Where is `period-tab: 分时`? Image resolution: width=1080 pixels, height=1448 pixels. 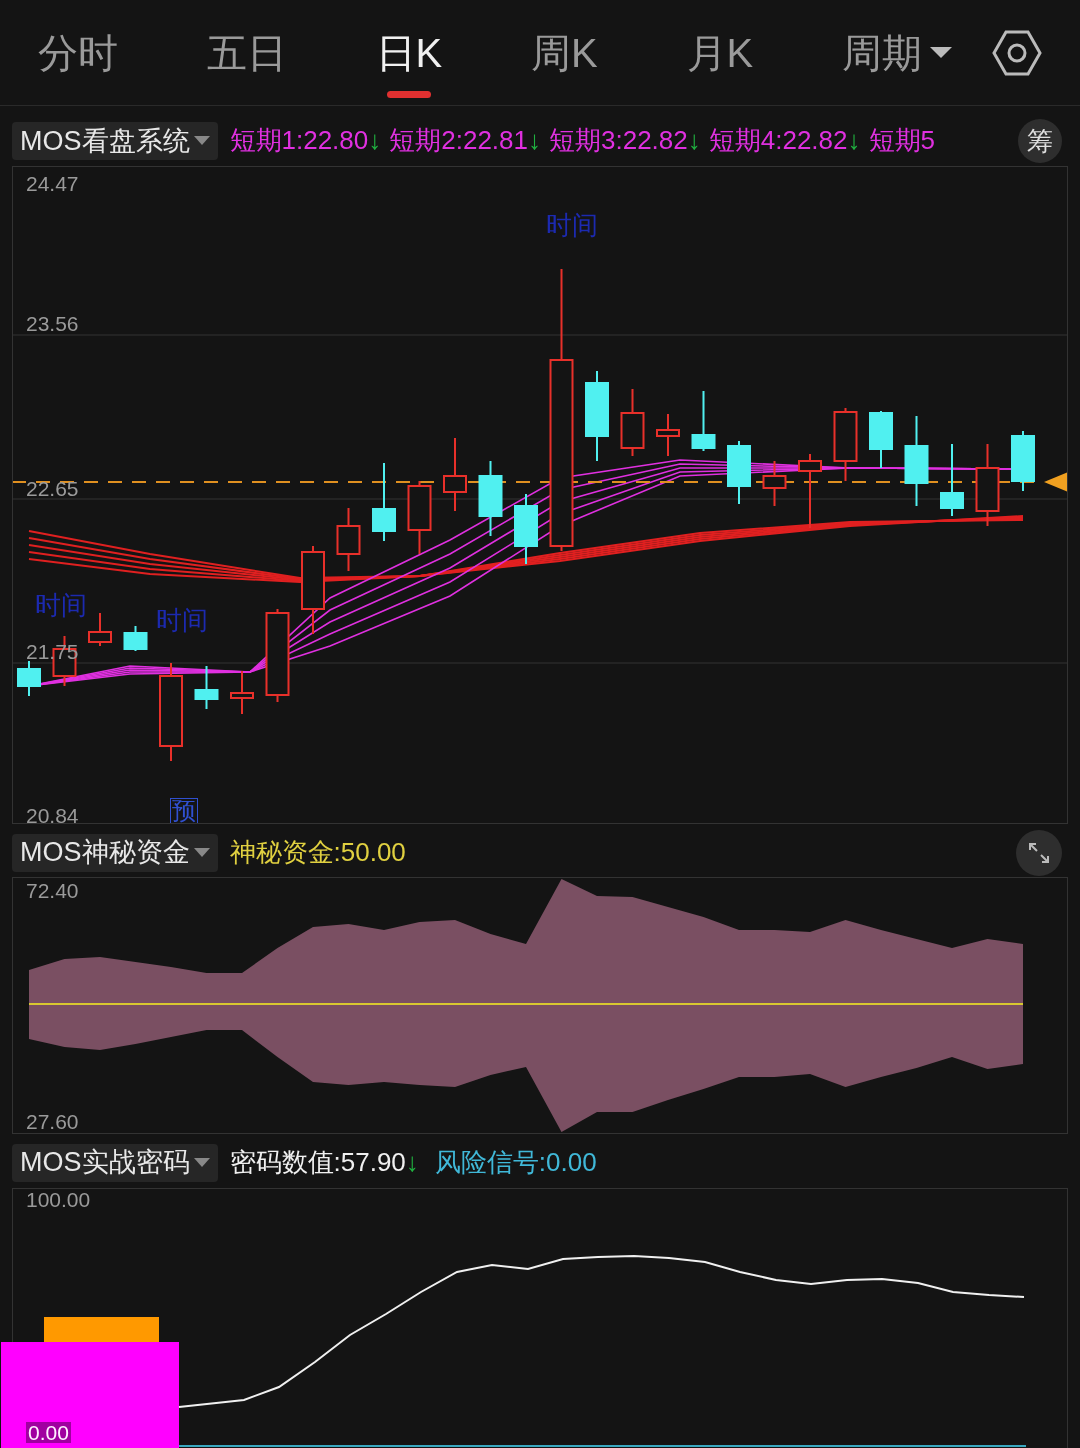
period-tab: 分时 is located at coordinates (78, 53).